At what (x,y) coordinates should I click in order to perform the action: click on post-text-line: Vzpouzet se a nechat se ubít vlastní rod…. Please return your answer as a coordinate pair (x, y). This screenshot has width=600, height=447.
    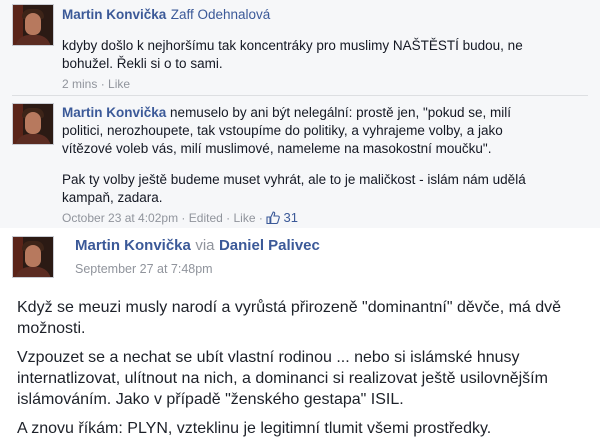
    Looking at the image, I should click on (268, 357).